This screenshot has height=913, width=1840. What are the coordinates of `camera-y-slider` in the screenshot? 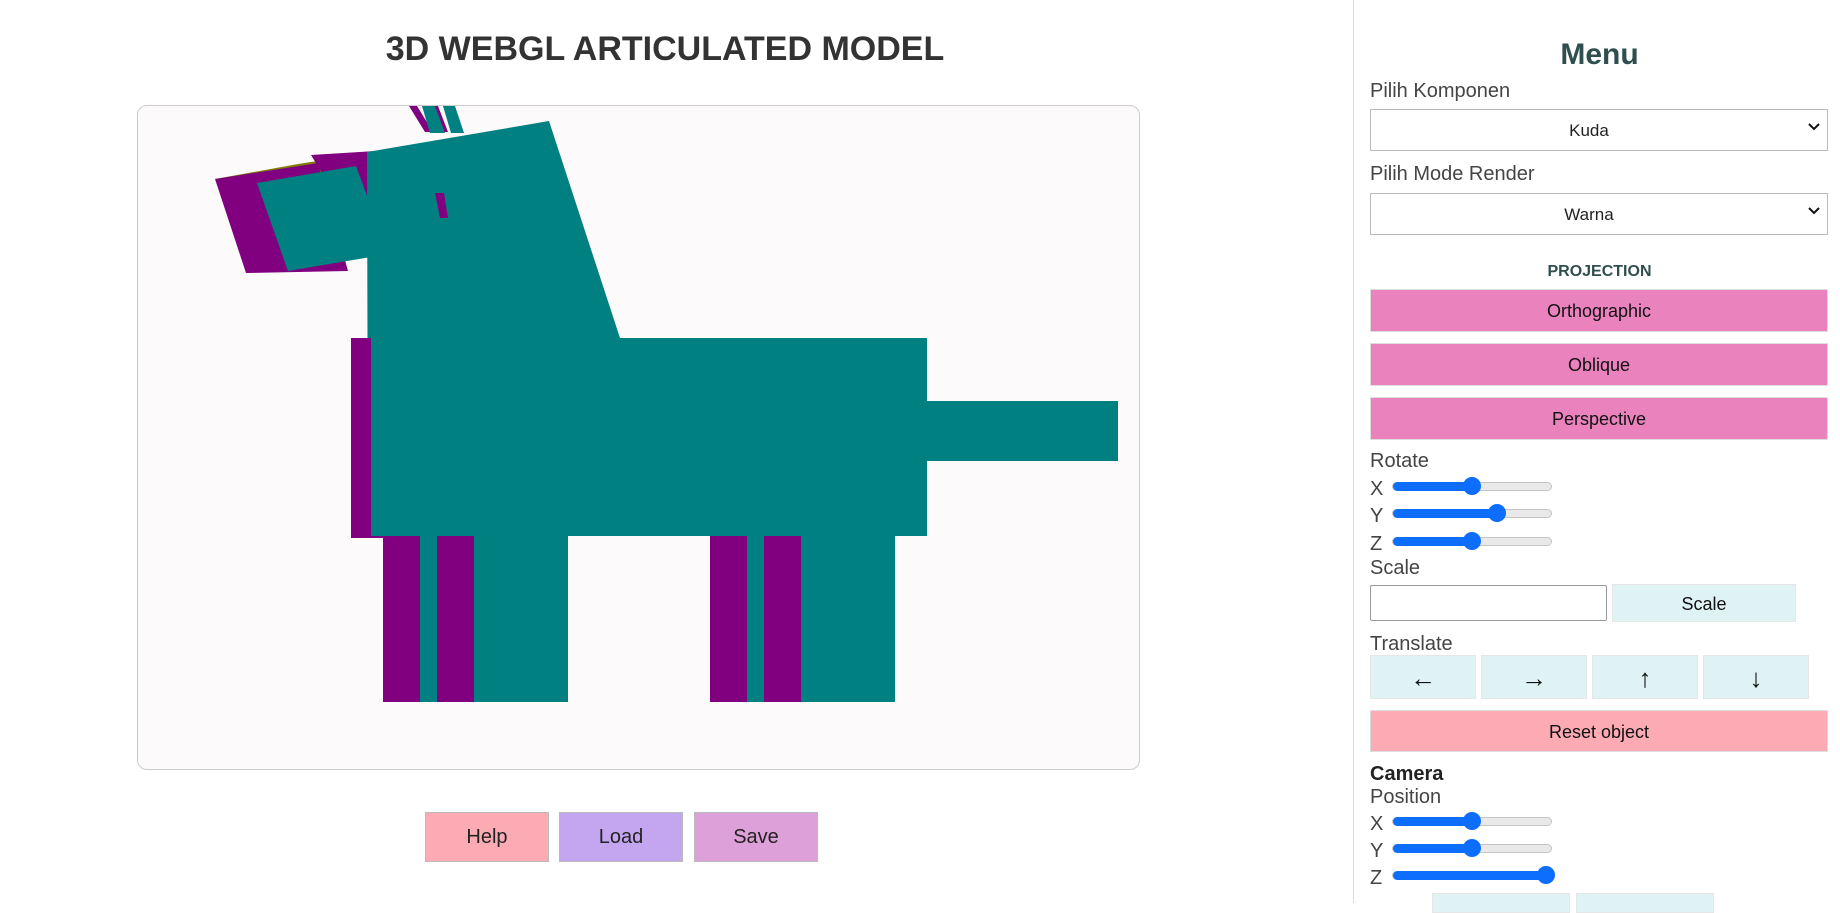 It's located at (1472, 848).